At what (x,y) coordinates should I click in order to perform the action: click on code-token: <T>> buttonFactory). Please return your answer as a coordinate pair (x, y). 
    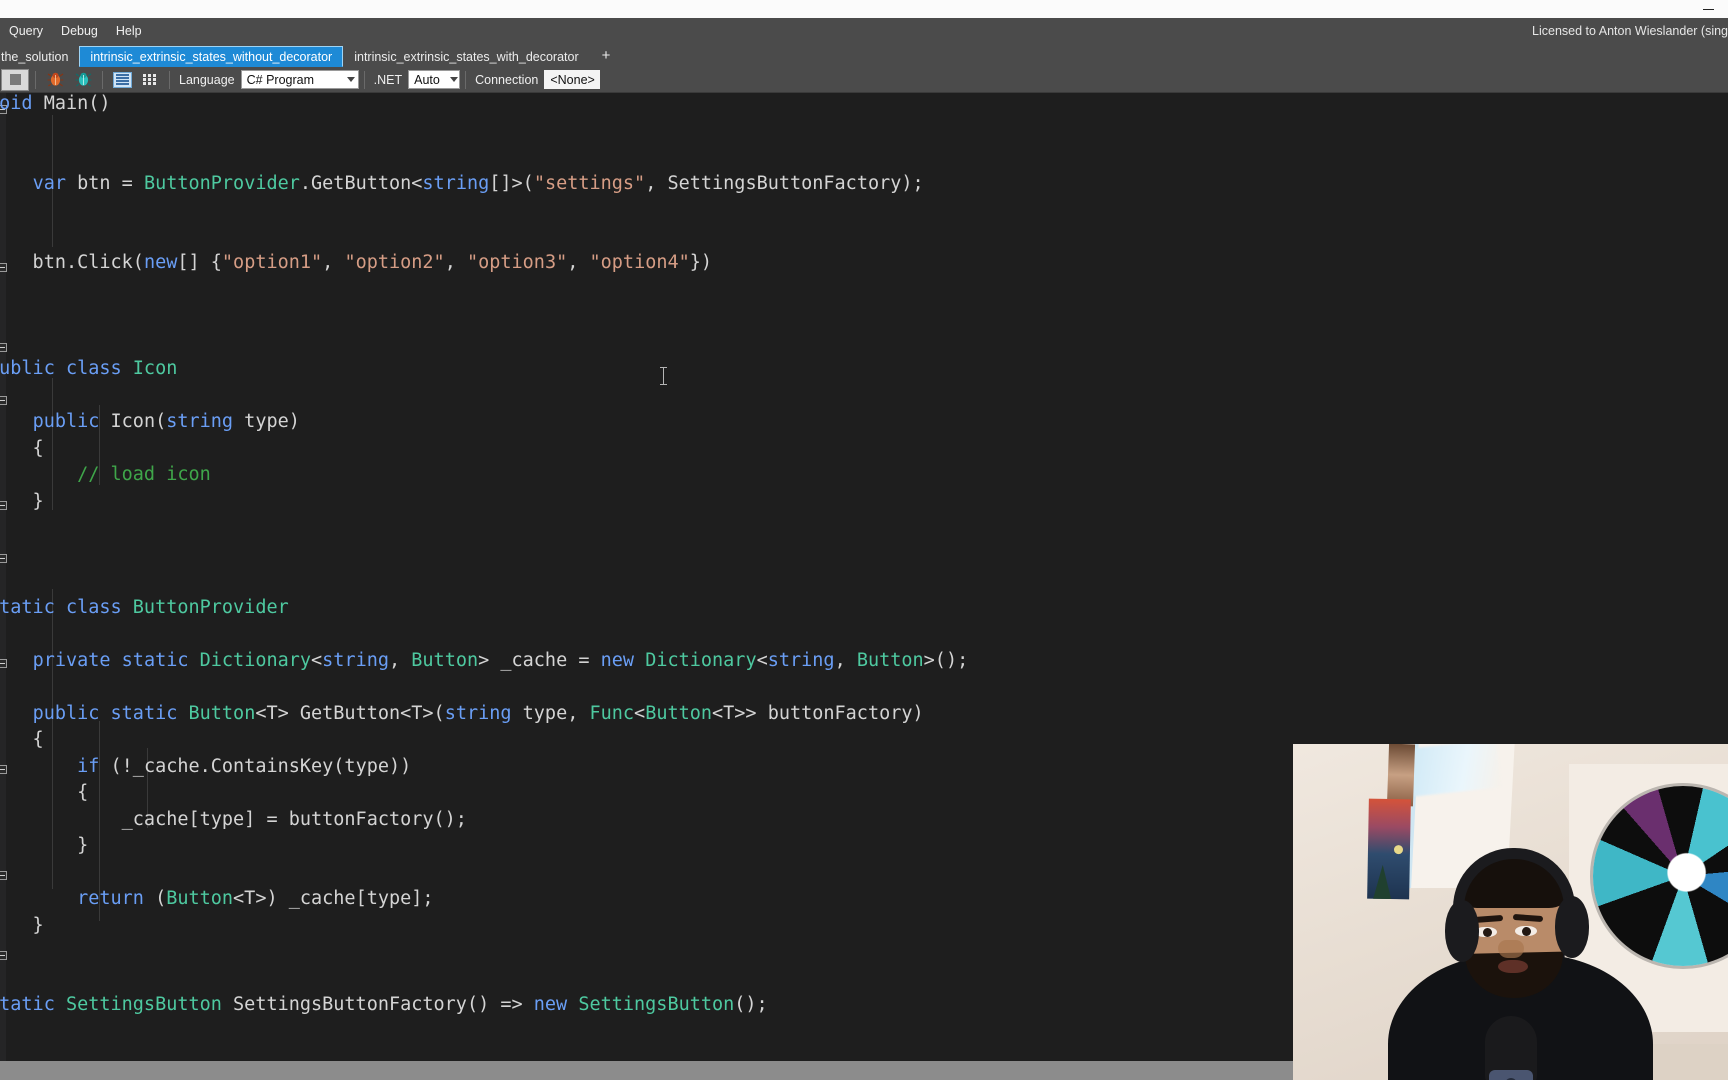
    Looking at the image, I should click on (818, 713).